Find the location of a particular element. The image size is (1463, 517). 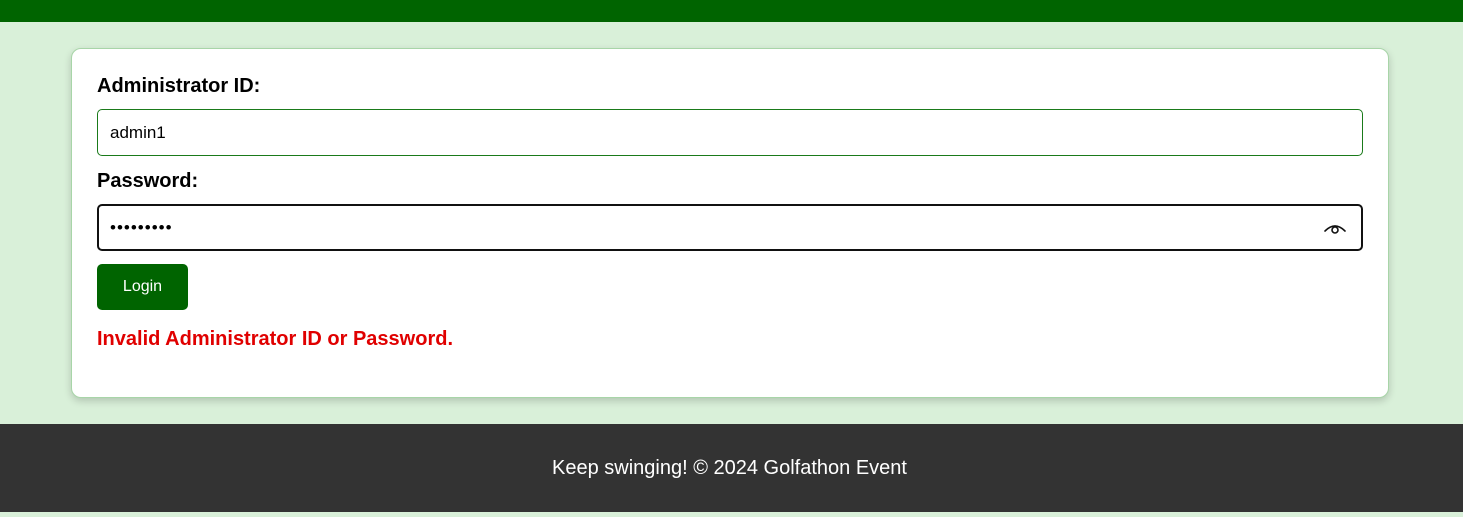

password-input is located at coordinates (710, 227).